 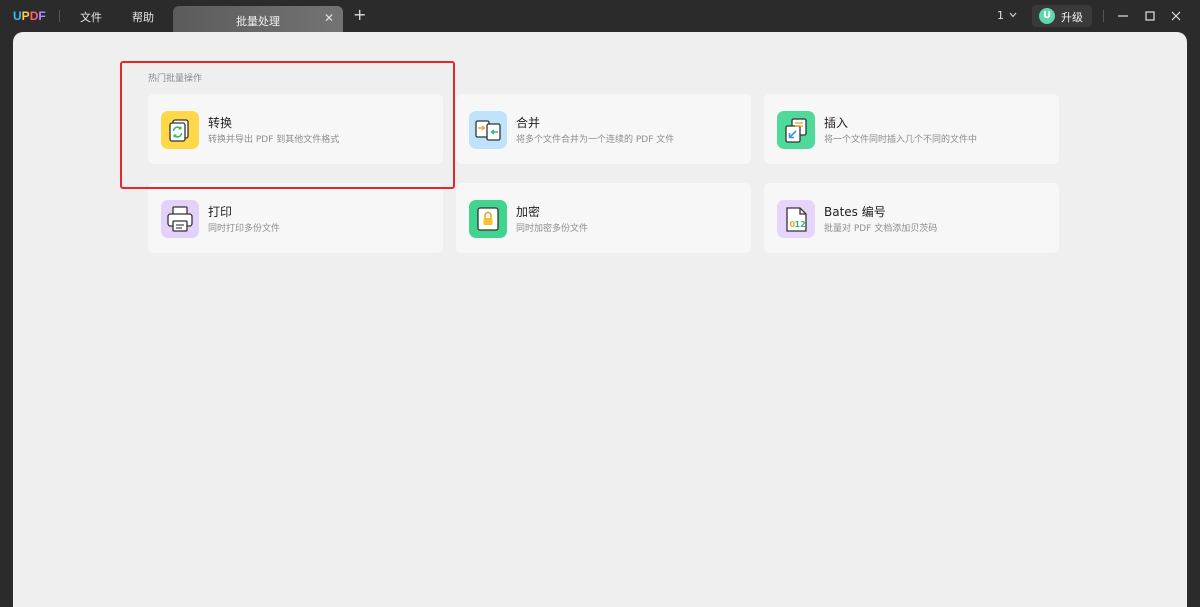 I want to click on card-title: 加密, so click(x=528, y=212).